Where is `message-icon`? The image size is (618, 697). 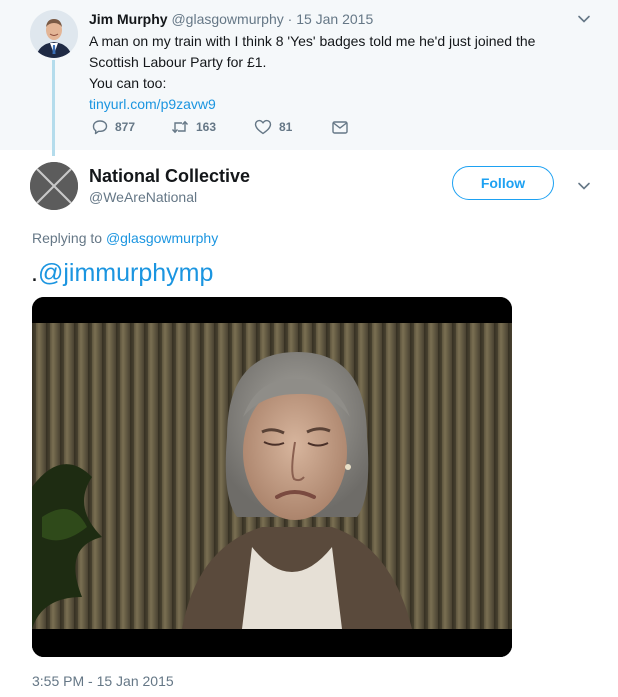 message-icon is located at coordinates (340, 127).